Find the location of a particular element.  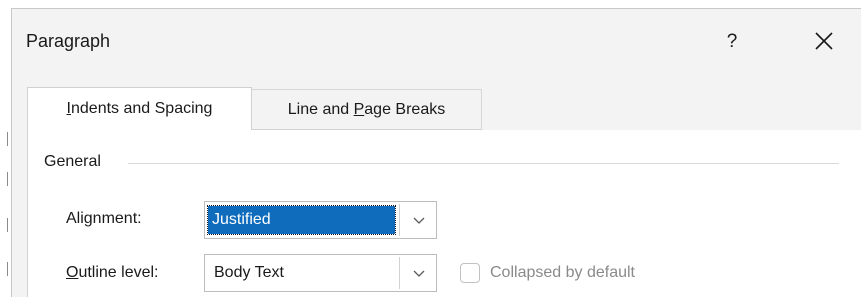

close-button is located at coordinates (824, 41).